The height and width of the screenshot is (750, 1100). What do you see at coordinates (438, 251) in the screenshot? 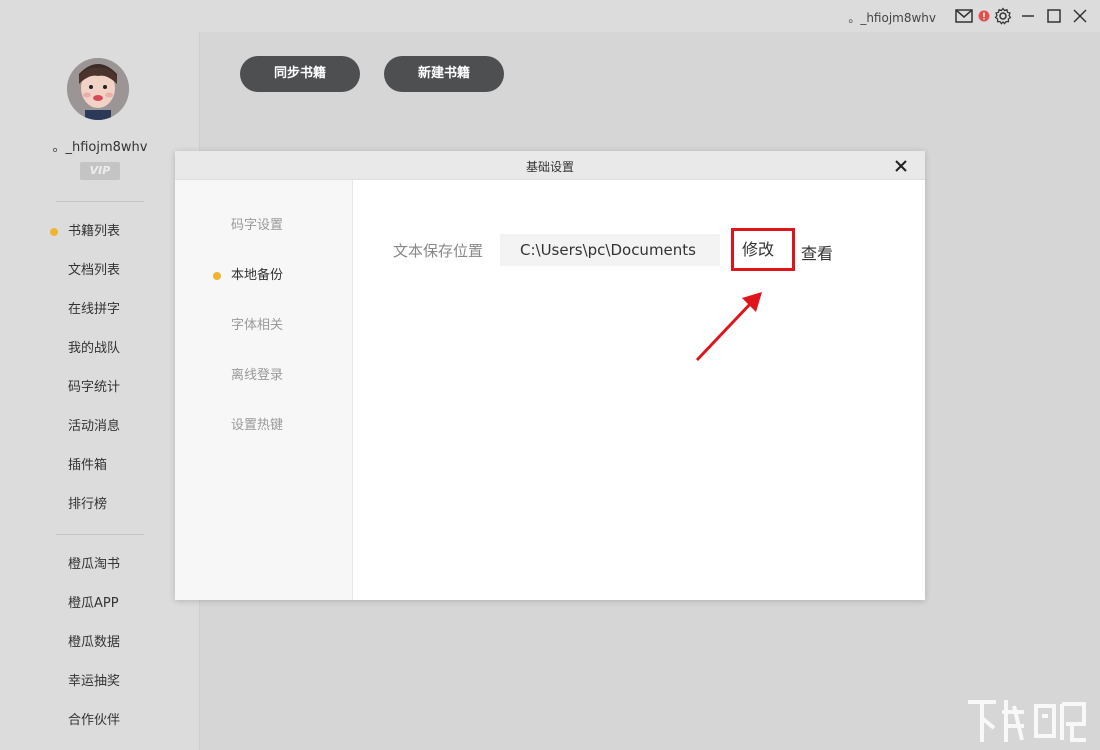
I see `save-location-label: 文本保存位置` at bounding box center [438, 251].